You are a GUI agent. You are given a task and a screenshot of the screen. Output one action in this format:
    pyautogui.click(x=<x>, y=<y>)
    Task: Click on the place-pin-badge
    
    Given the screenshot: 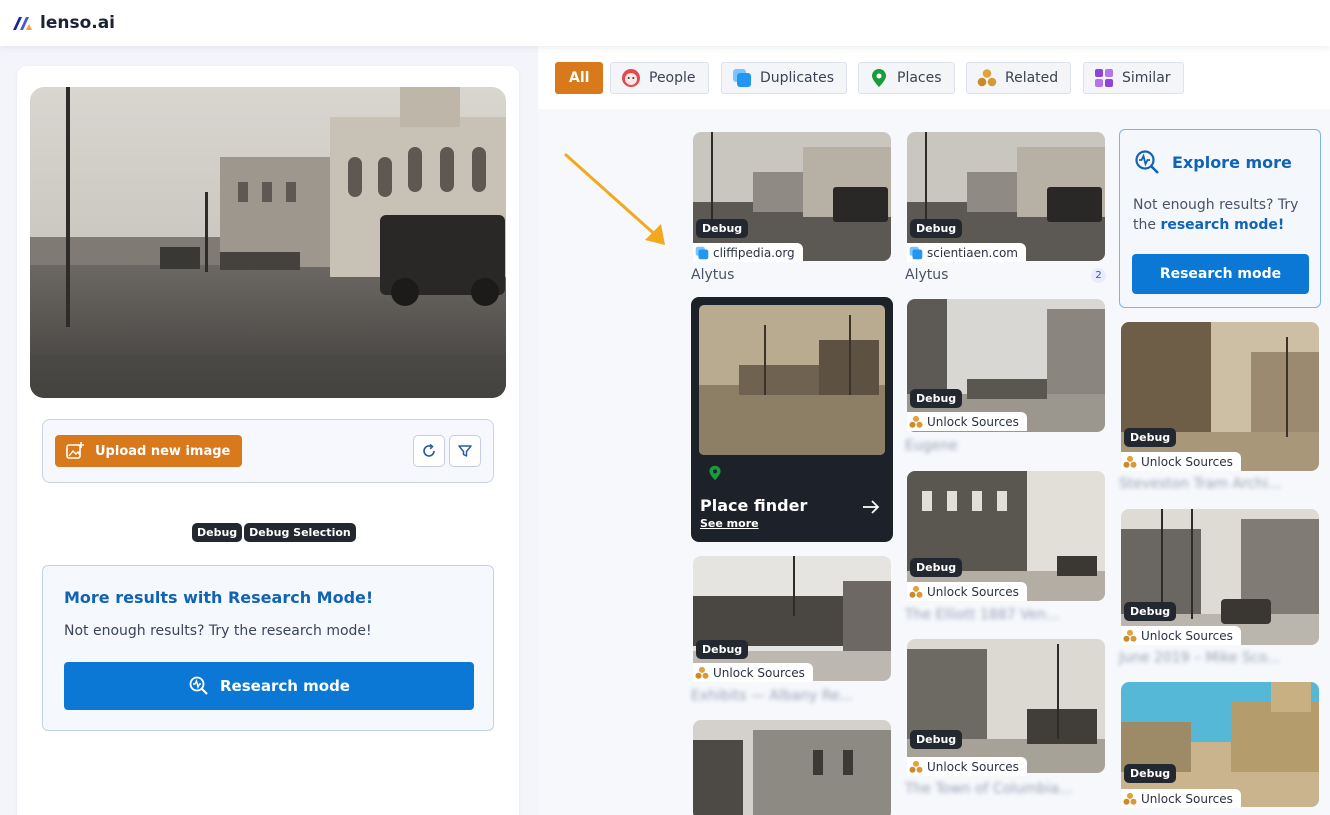 What is the action you would take?
    pyautogui.click(x=715, y=473)
    